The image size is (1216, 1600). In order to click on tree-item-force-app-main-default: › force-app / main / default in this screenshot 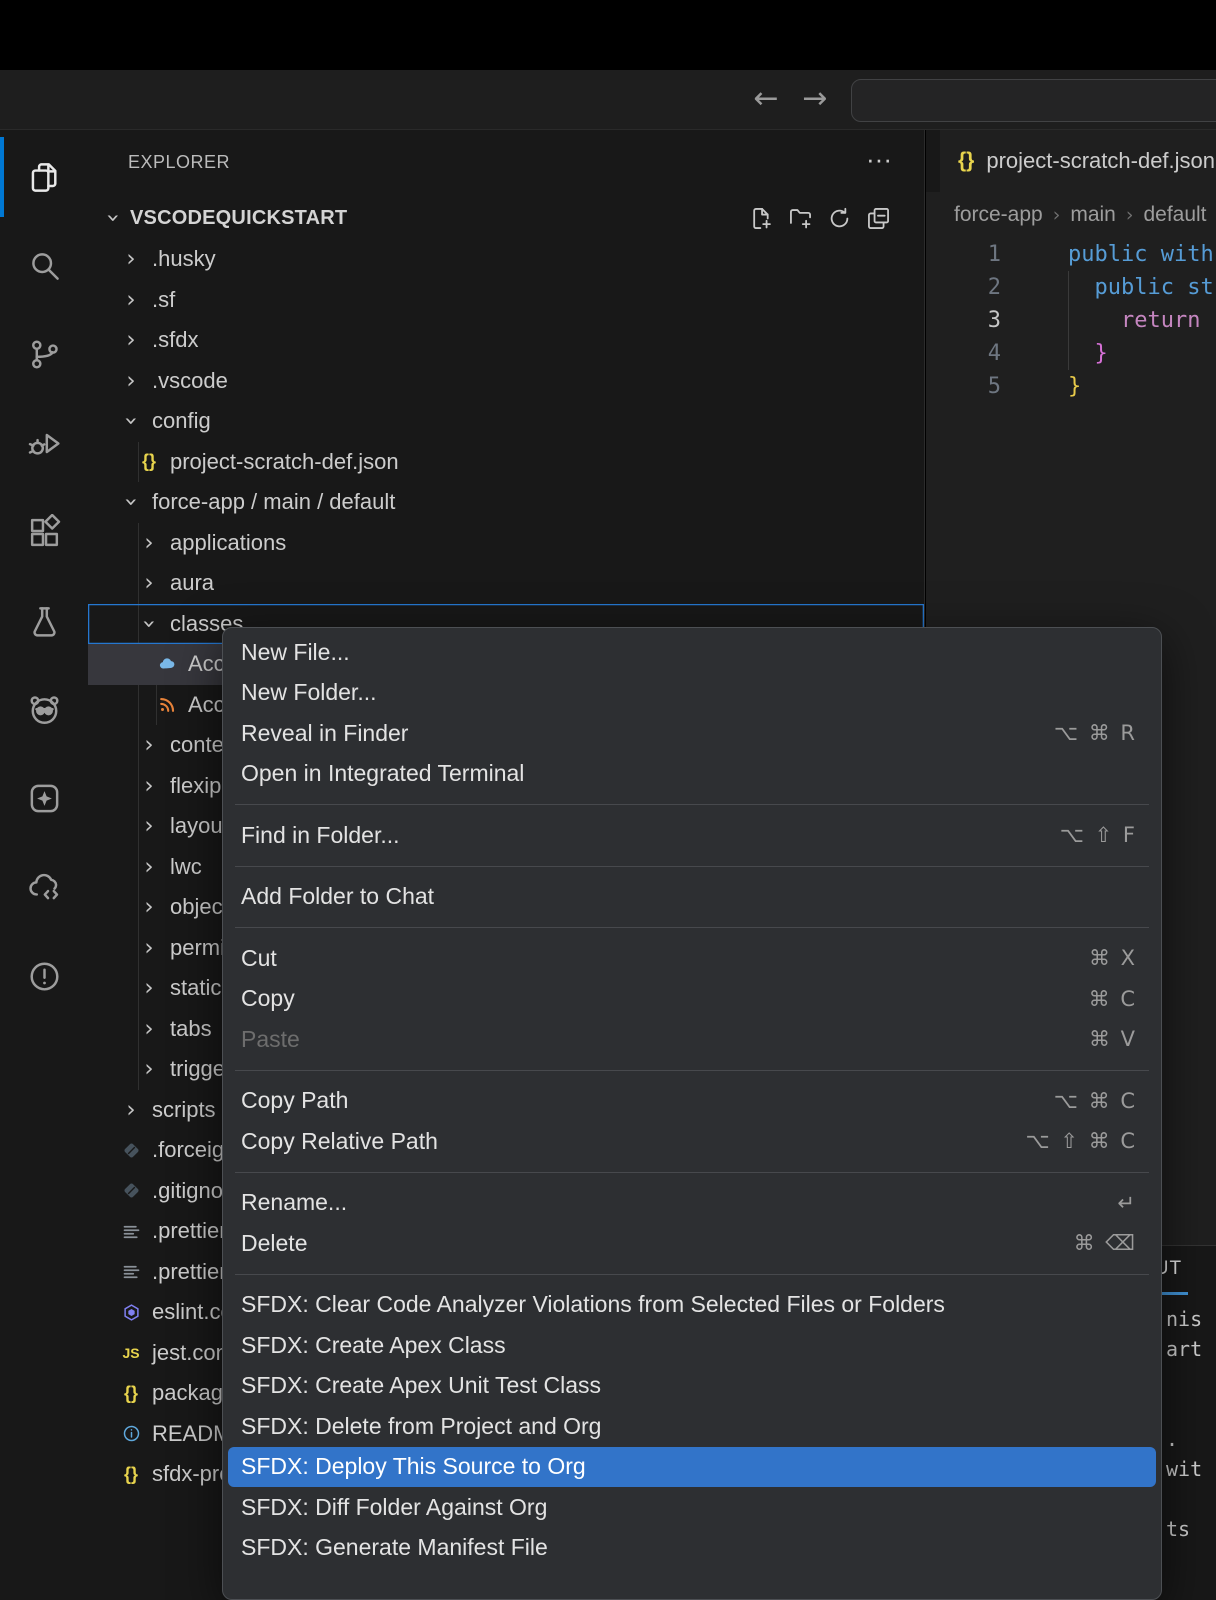, I will do `click(506, 502)`.